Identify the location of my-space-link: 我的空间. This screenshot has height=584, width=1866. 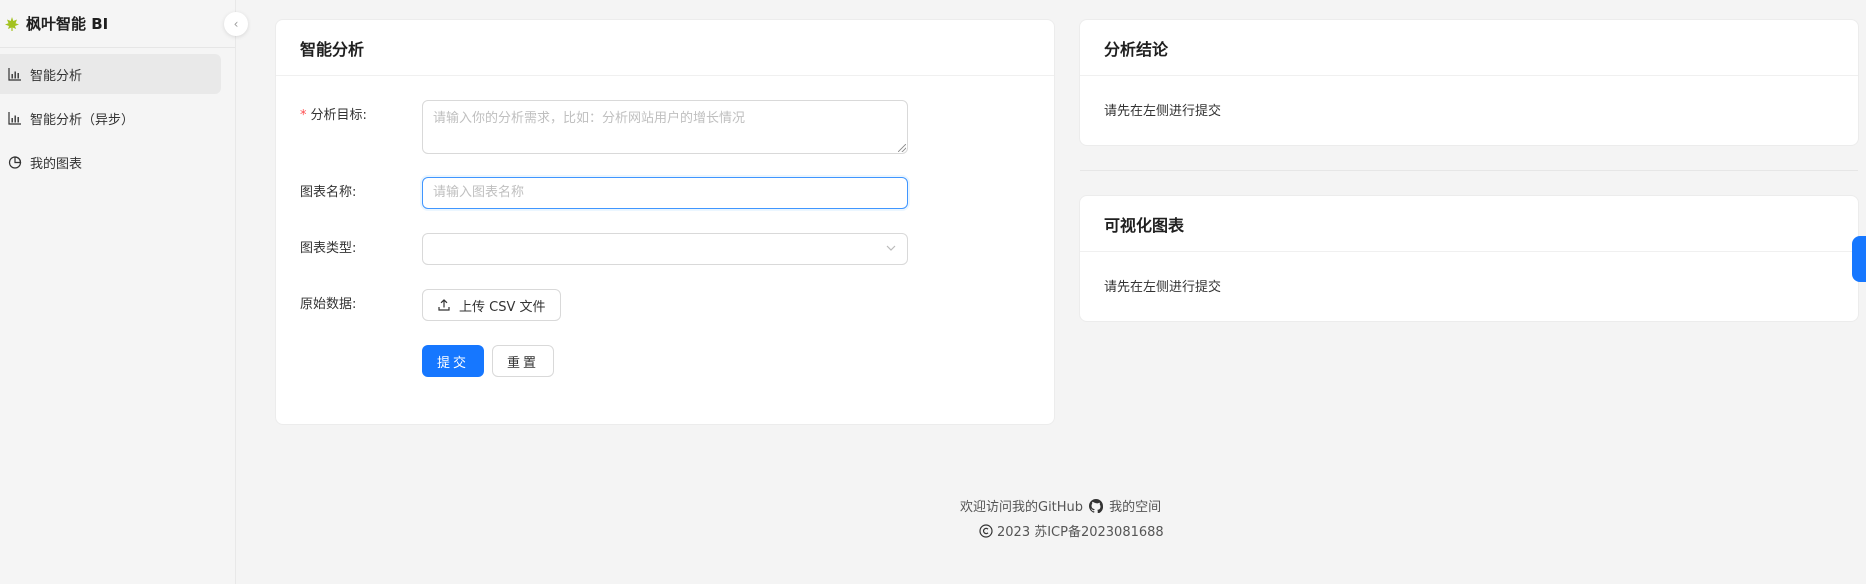
(1135, 505).